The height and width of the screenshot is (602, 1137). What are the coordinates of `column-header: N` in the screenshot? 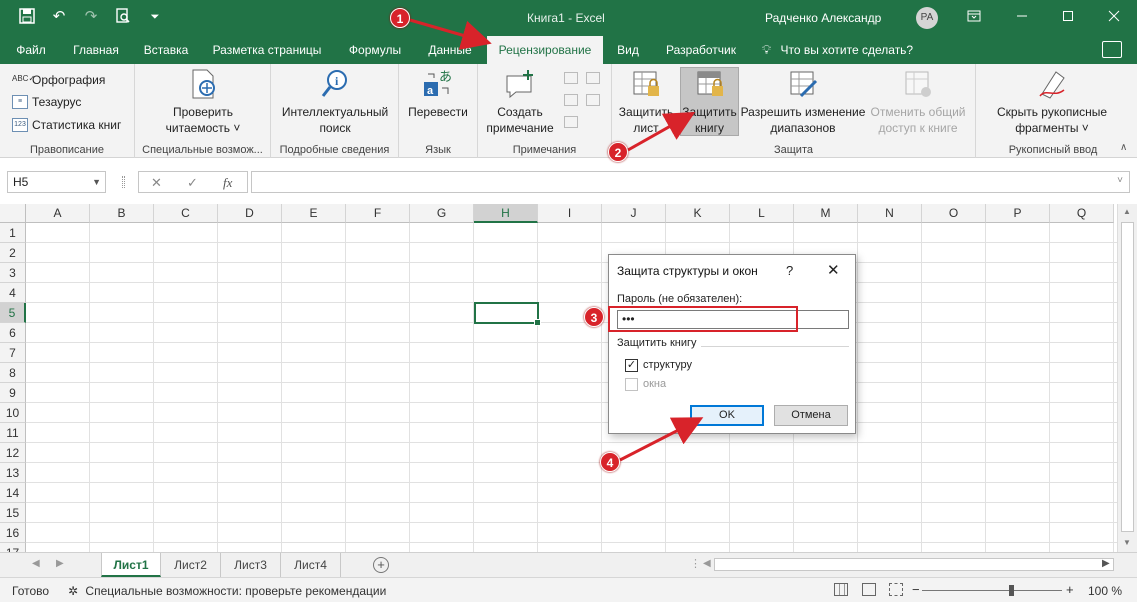 It's located at (890, 213).